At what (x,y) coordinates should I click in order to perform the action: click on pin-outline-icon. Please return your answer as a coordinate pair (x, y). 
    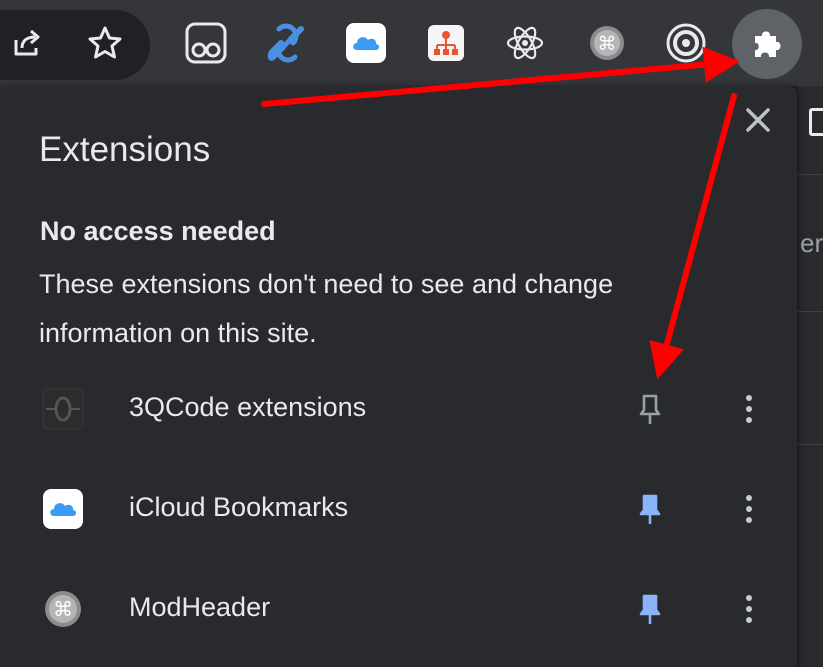
    Looking at the image, I should click on (650, 409).